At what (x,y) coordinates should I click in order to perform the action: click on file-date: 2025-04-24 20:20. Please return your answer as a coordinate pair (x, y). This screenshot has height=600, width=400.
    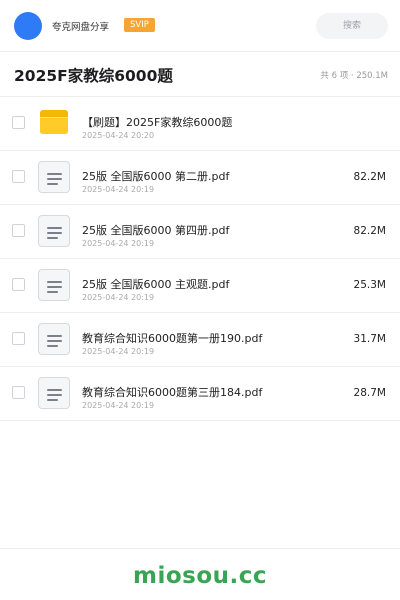
    Looking at the image, I should click on (118, 135).